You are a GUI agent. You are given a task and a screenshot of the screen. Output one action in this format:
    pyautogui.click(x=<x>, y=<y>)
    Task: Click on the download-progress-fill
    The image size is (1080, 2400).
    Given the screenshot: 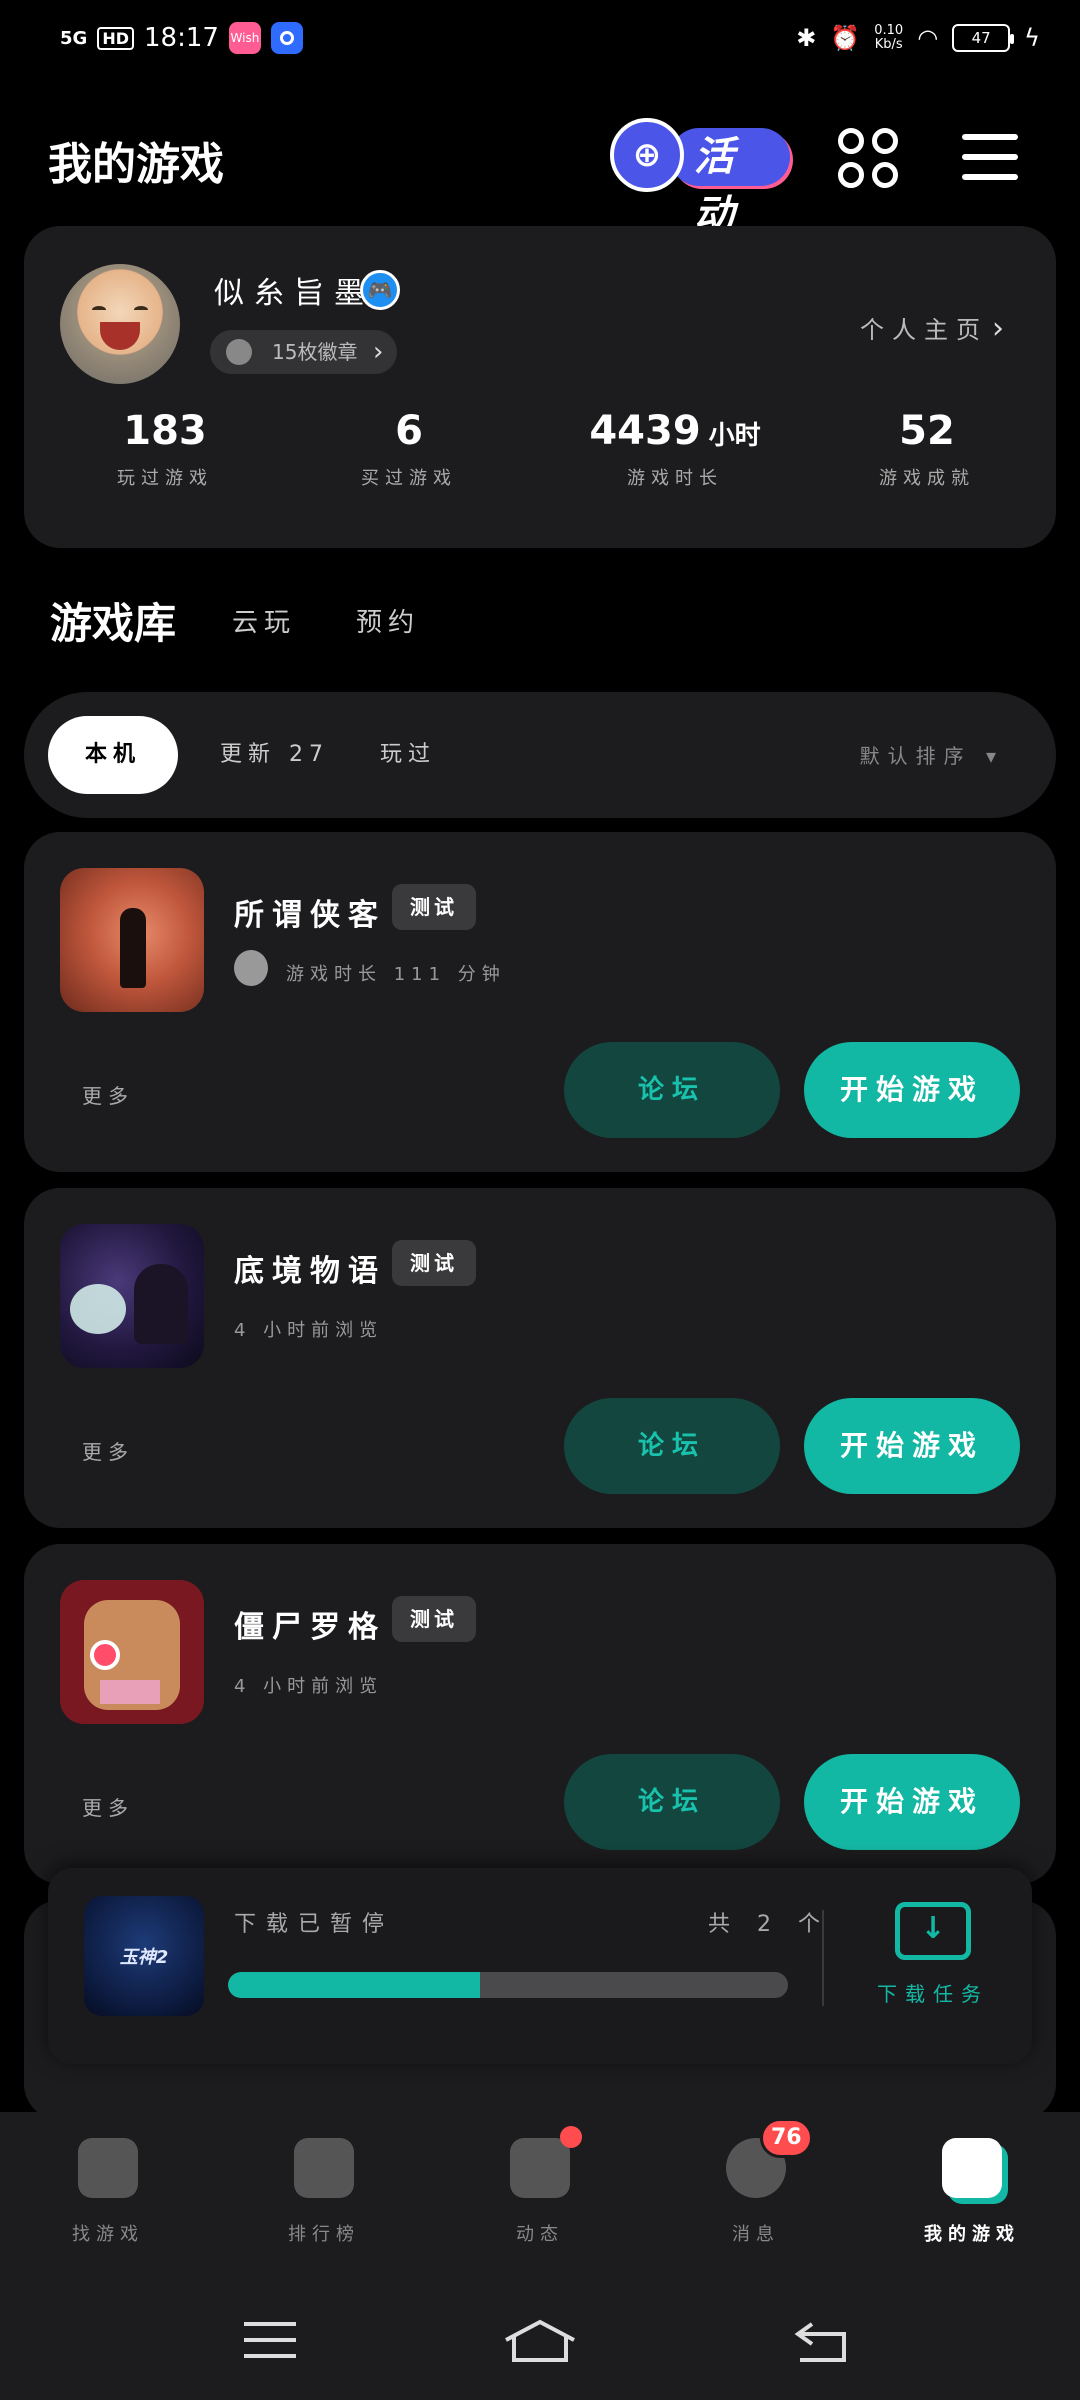 What is the action you would take?
    pyautogui.click(x=354, y=1985)
    